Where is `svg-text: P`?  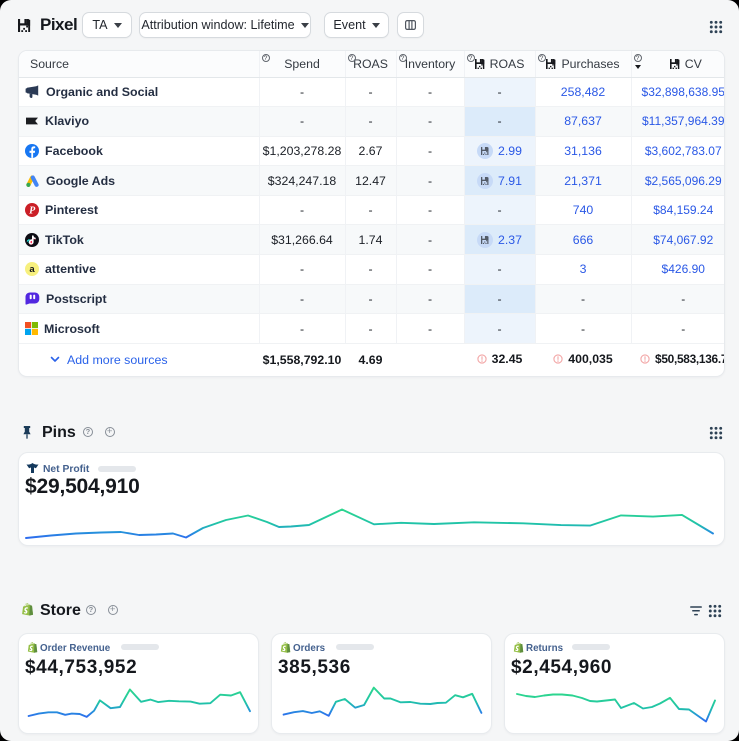 svg-text: P is located at coordinates (32, 211).